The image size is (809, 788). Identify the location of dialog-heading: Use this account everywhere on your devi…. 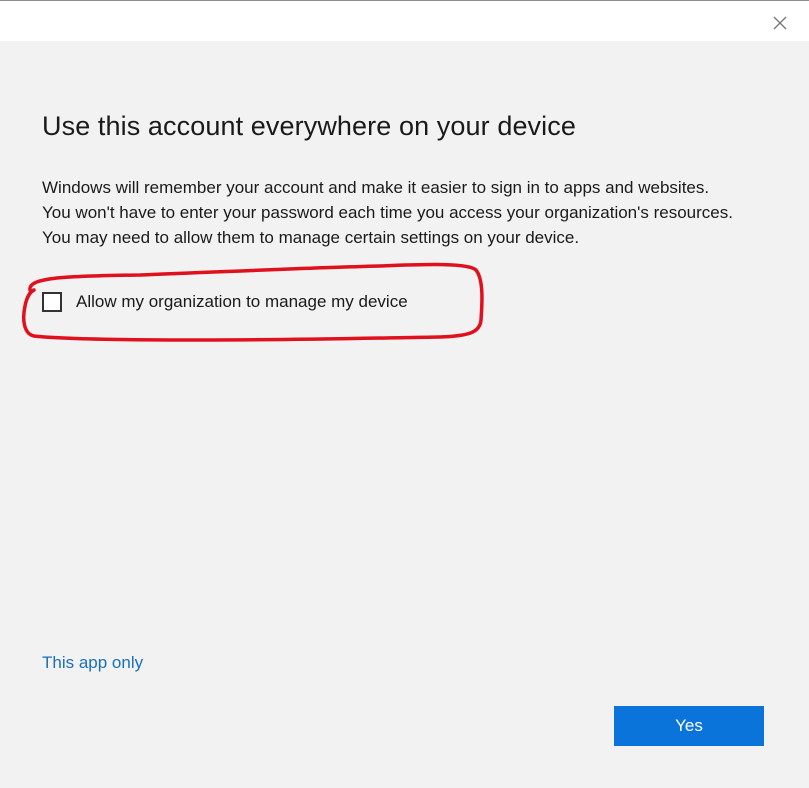
(309, 126).